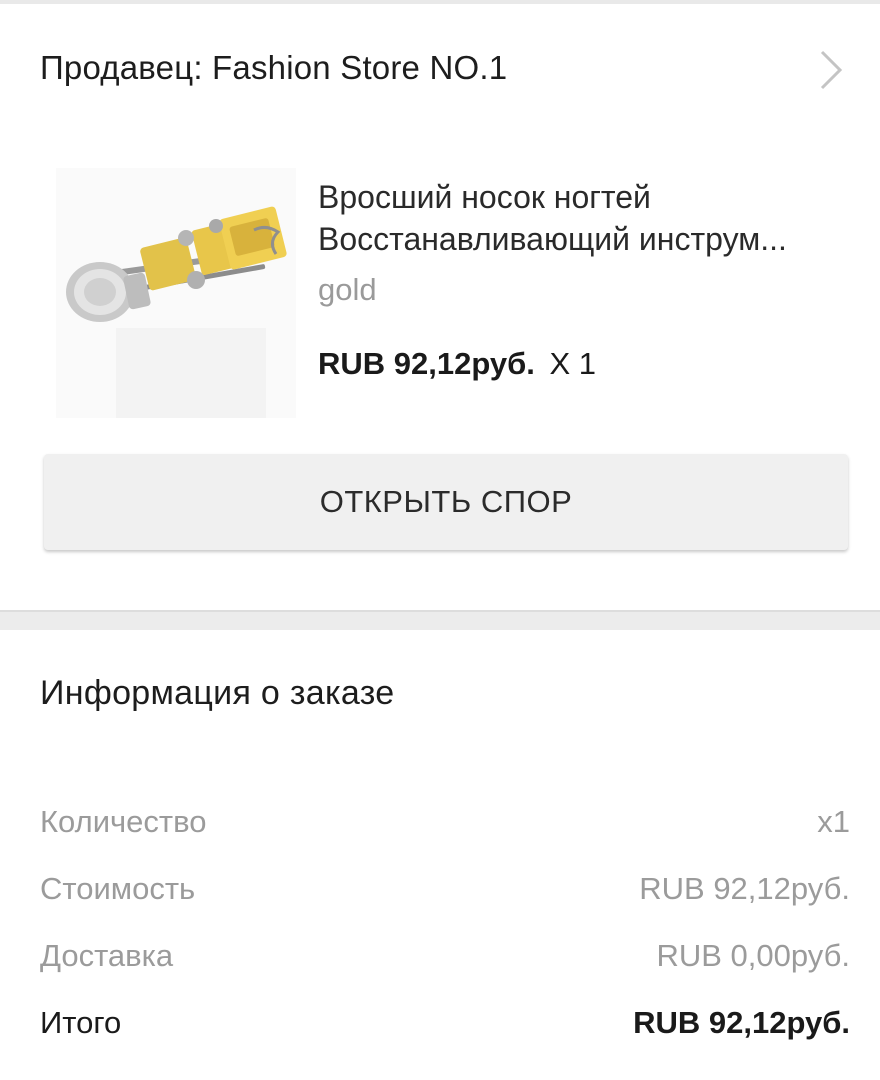  I want to click on order-row-shipping: Доставка RUB 0,00руб., so click(445, 955).